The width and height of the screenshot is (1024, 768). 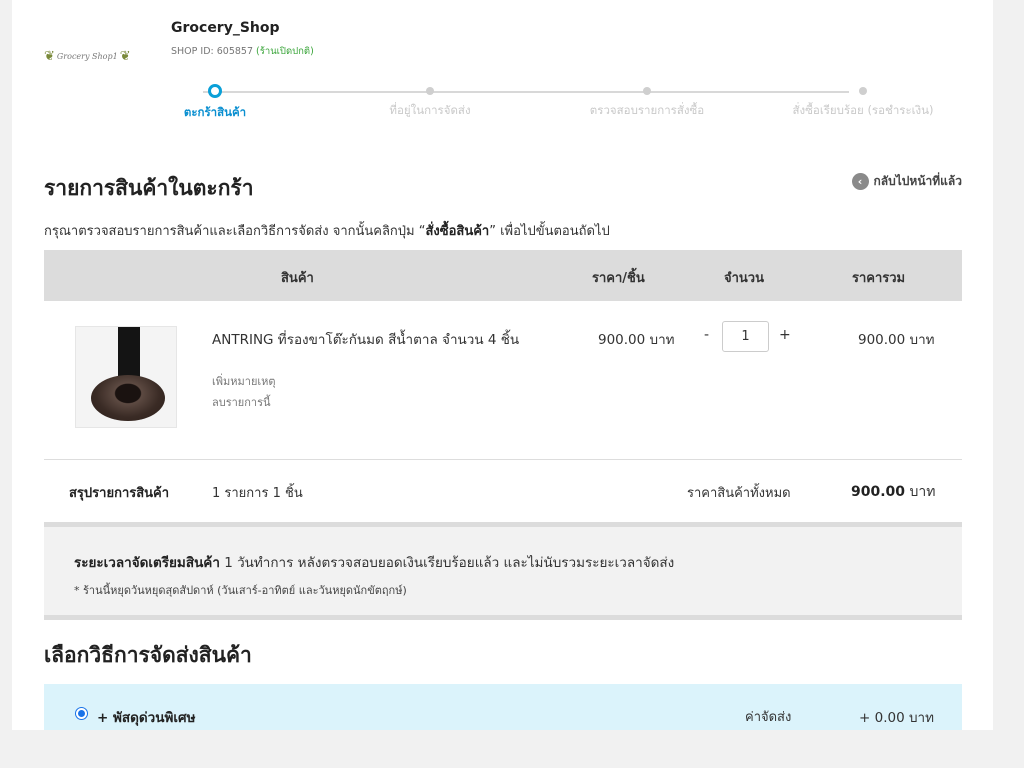 I want to click on summary-total: 900.00 บาท, so click(x=893, y=492).